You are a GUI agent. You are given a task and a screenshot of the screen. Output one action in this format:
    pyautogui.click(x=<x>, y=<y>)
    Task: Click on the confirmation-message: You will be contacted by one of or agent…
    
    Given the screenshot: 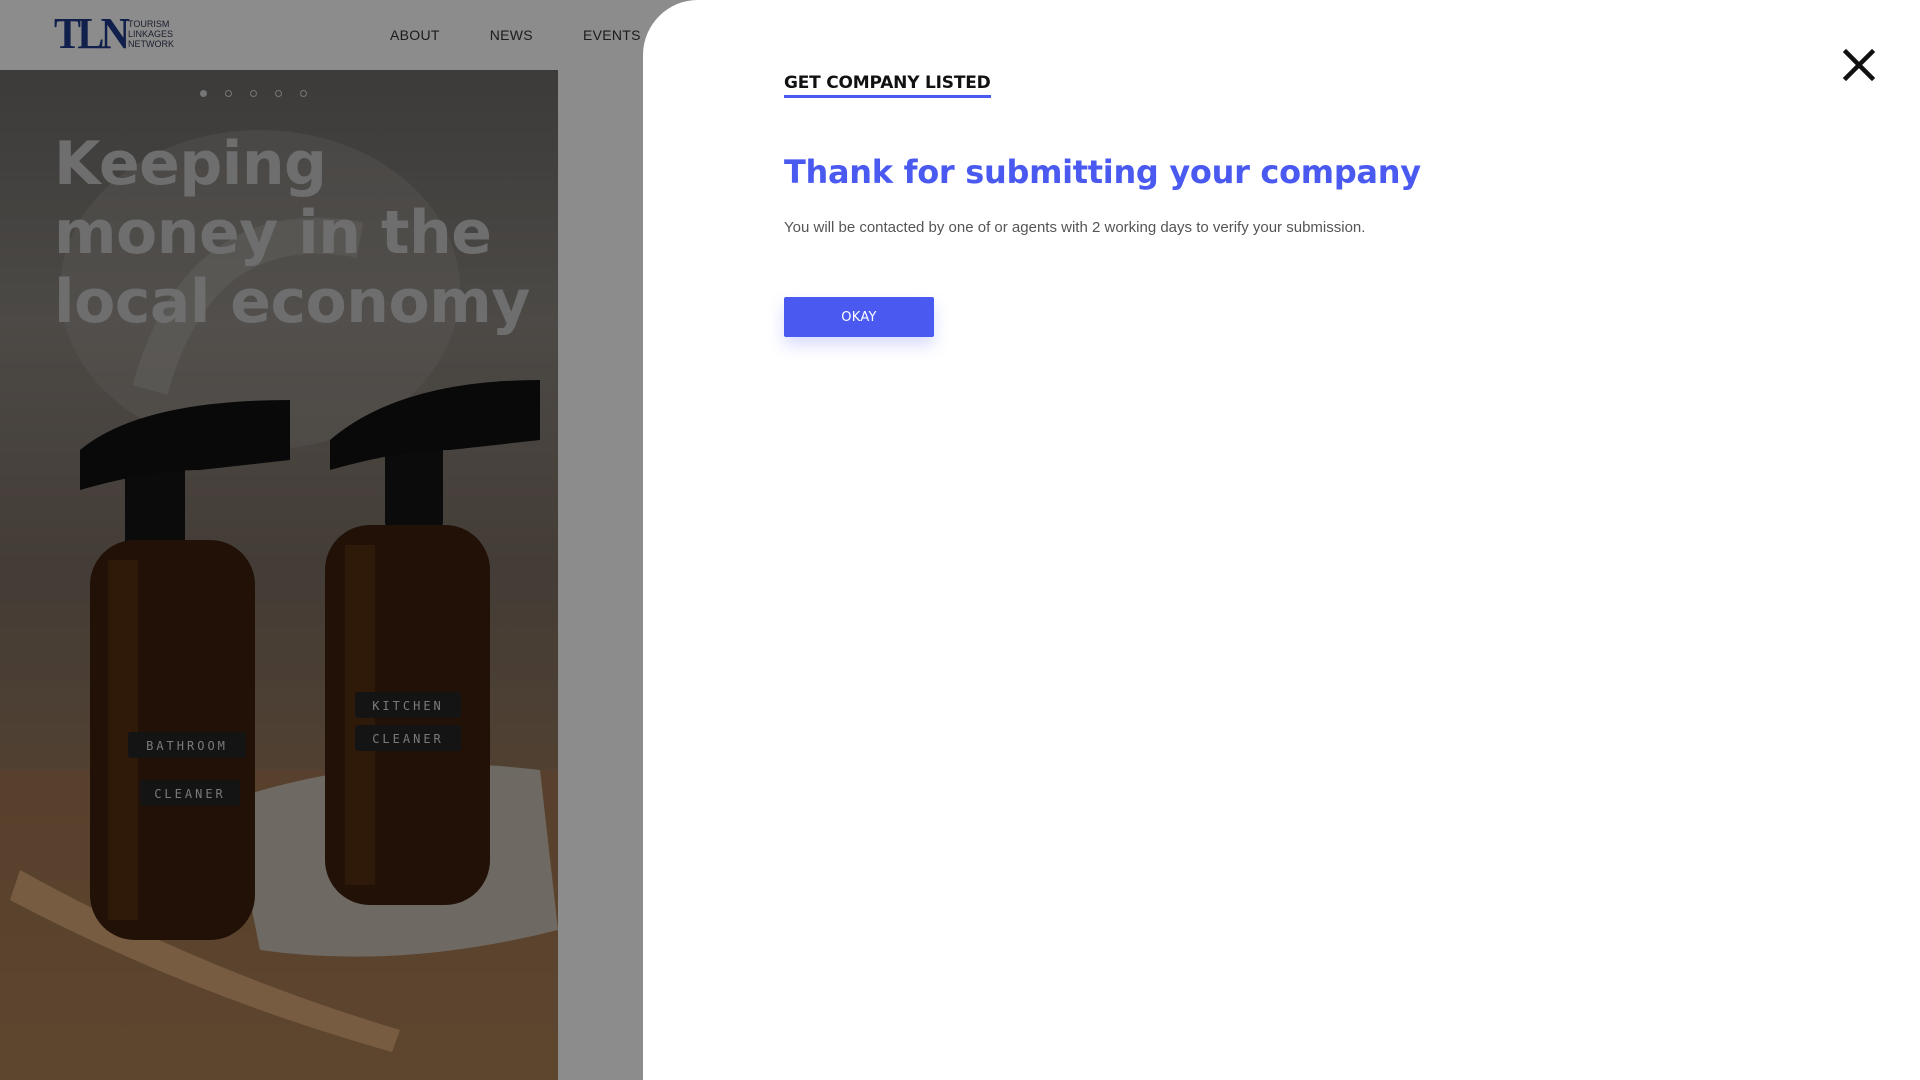 What is the action you would take?
    pyautogui.click(x=1075, y=227)
    